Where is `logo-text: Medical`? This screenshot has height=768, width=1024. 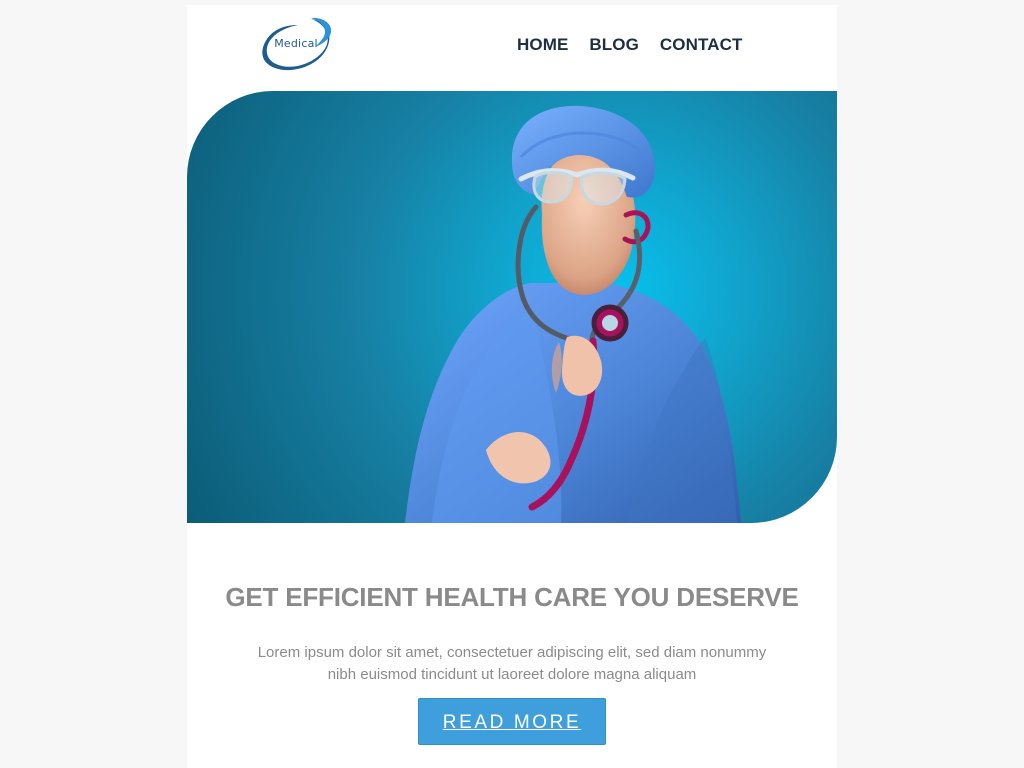 logo-text: Medical is located at coordinates (296, 43).